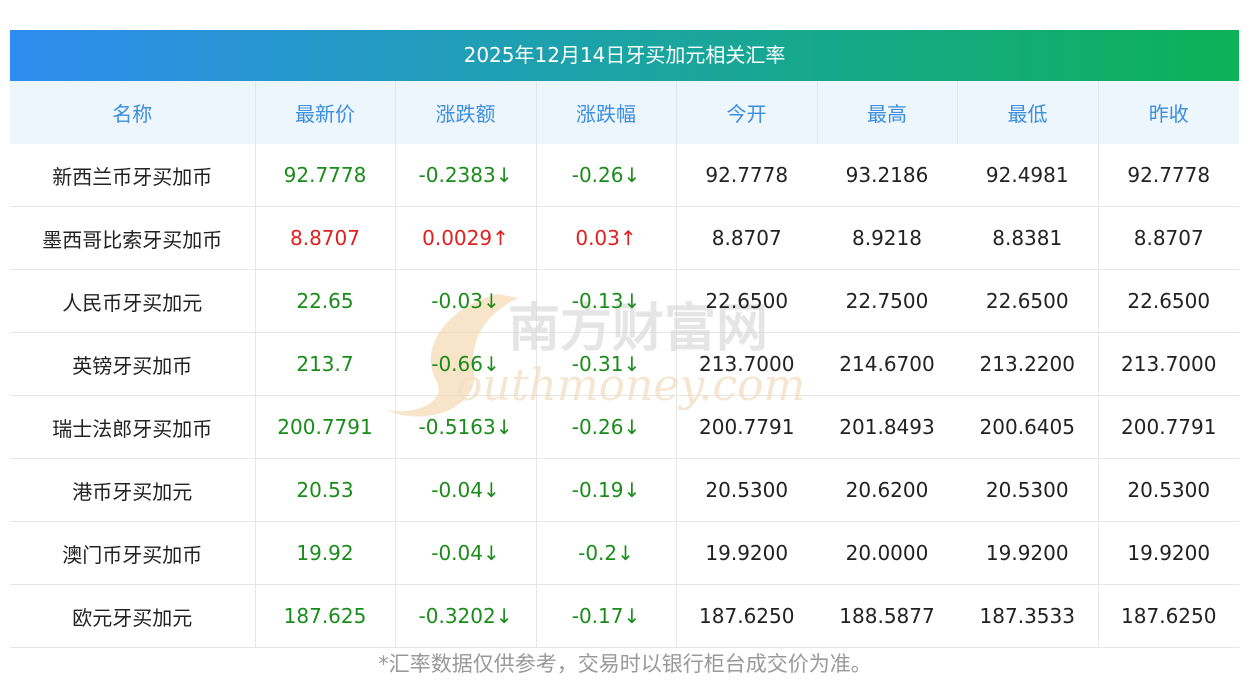  Describe the element at coordinates (746, 301) in the screenshot. I see `cell-open: 22.6500` at that location.